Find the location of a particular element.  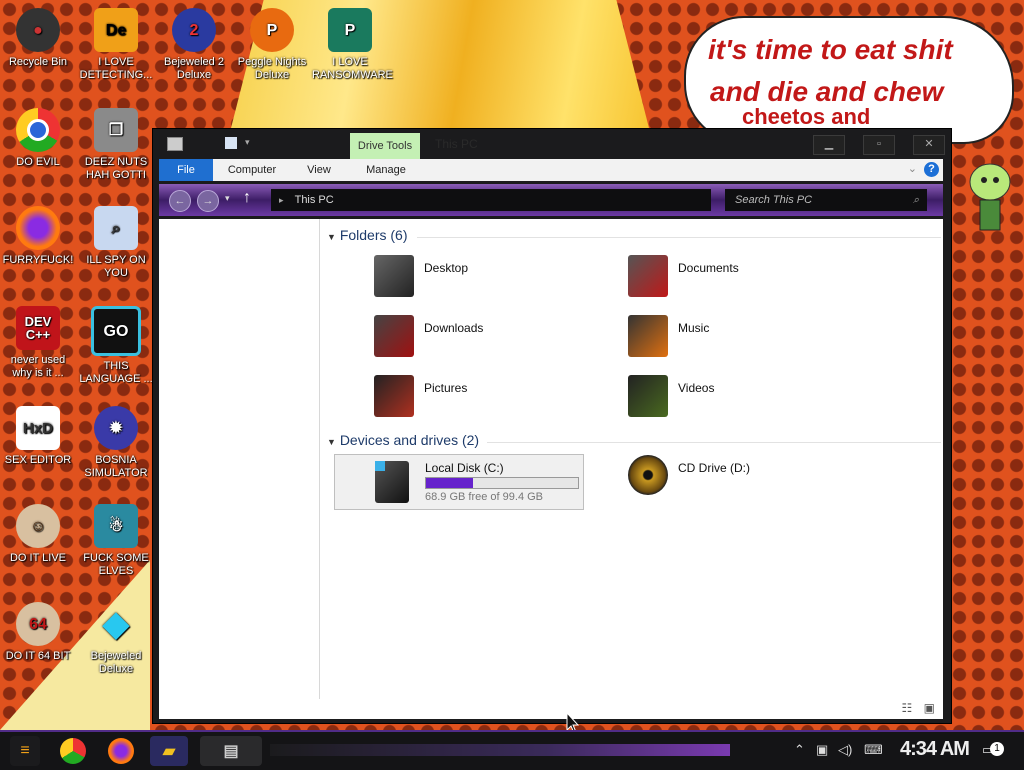

navigation-bar: ← → ▾ ↑ ▸ This PC Search This PC ⌕ is located at coordinates (551, 200).